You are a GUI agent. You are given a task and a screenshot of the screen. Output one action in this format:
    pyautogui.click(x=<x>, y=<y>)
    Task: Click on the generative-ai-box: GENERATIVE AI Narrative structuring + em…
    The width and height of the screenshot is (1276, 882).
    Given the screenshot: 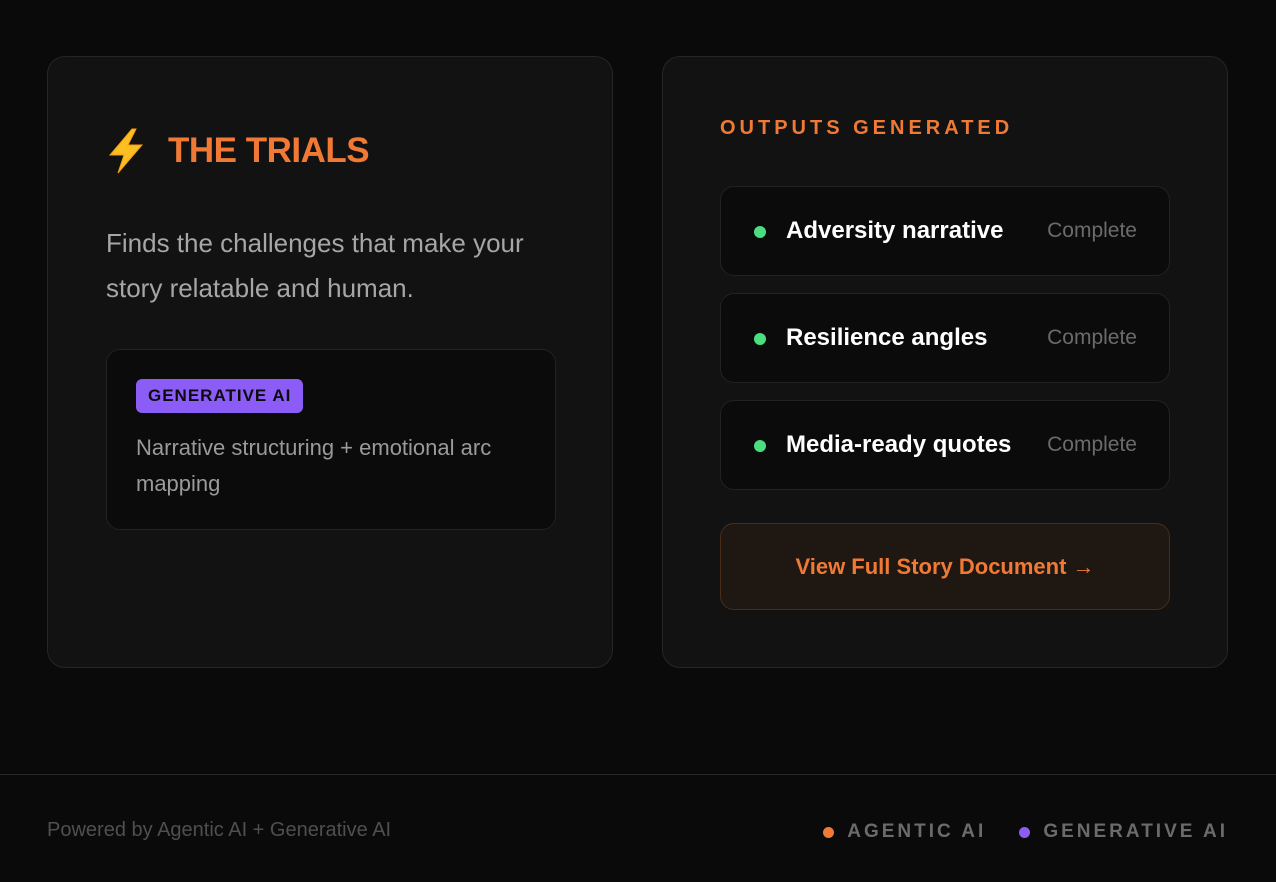 What is the action you would take?
    pyautogui.click(x=331, y=439)
    